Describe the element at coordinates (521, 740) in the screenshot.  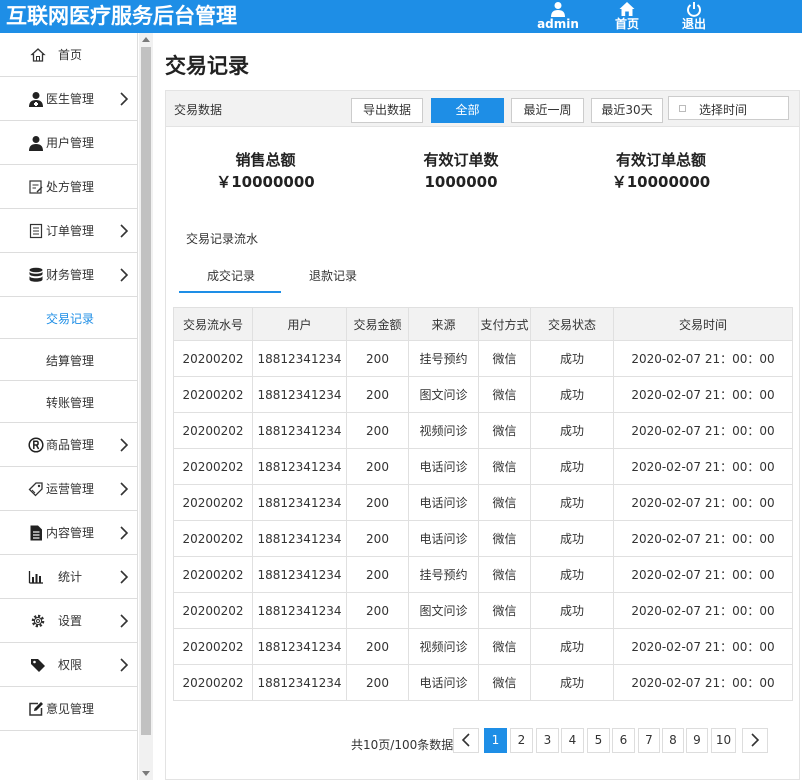
I see `pagination-page-2: 2` at that location.